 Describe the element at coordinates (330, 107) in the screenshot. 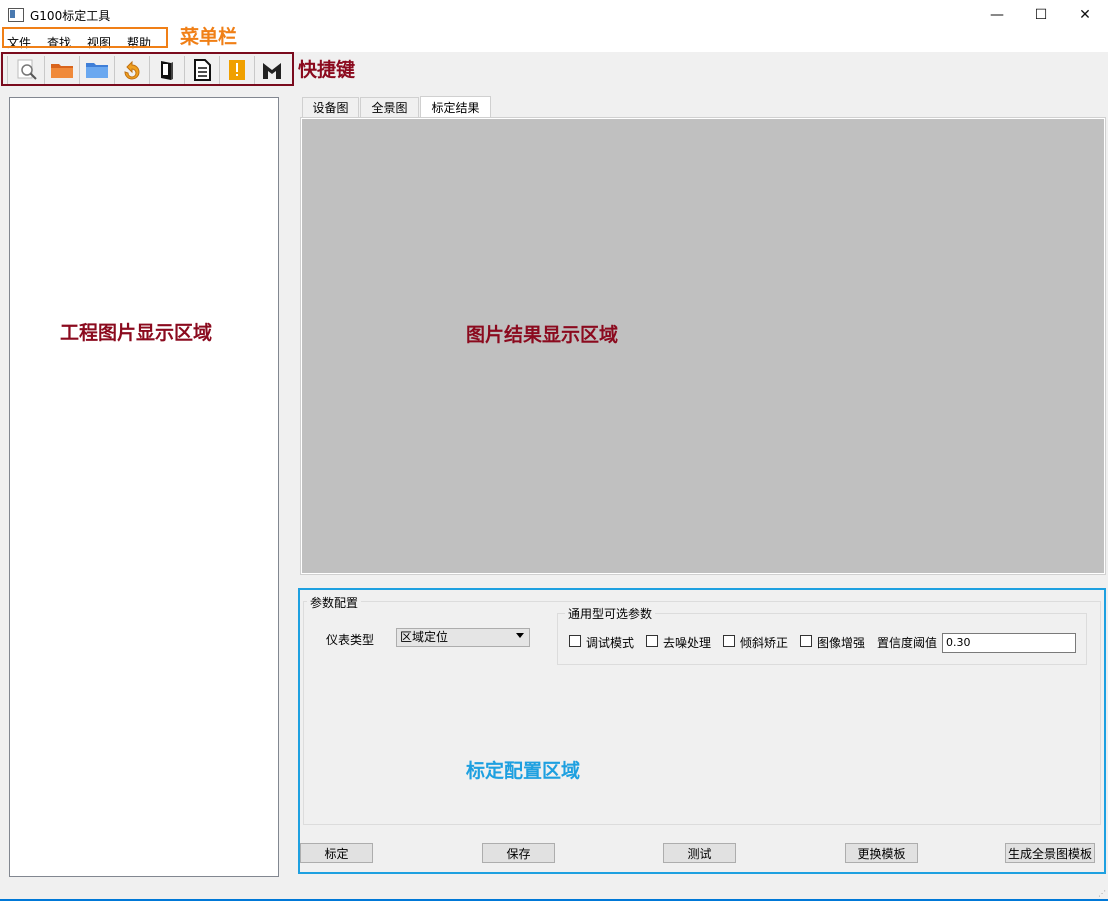

I see `tab-device: 设备图` at that location.